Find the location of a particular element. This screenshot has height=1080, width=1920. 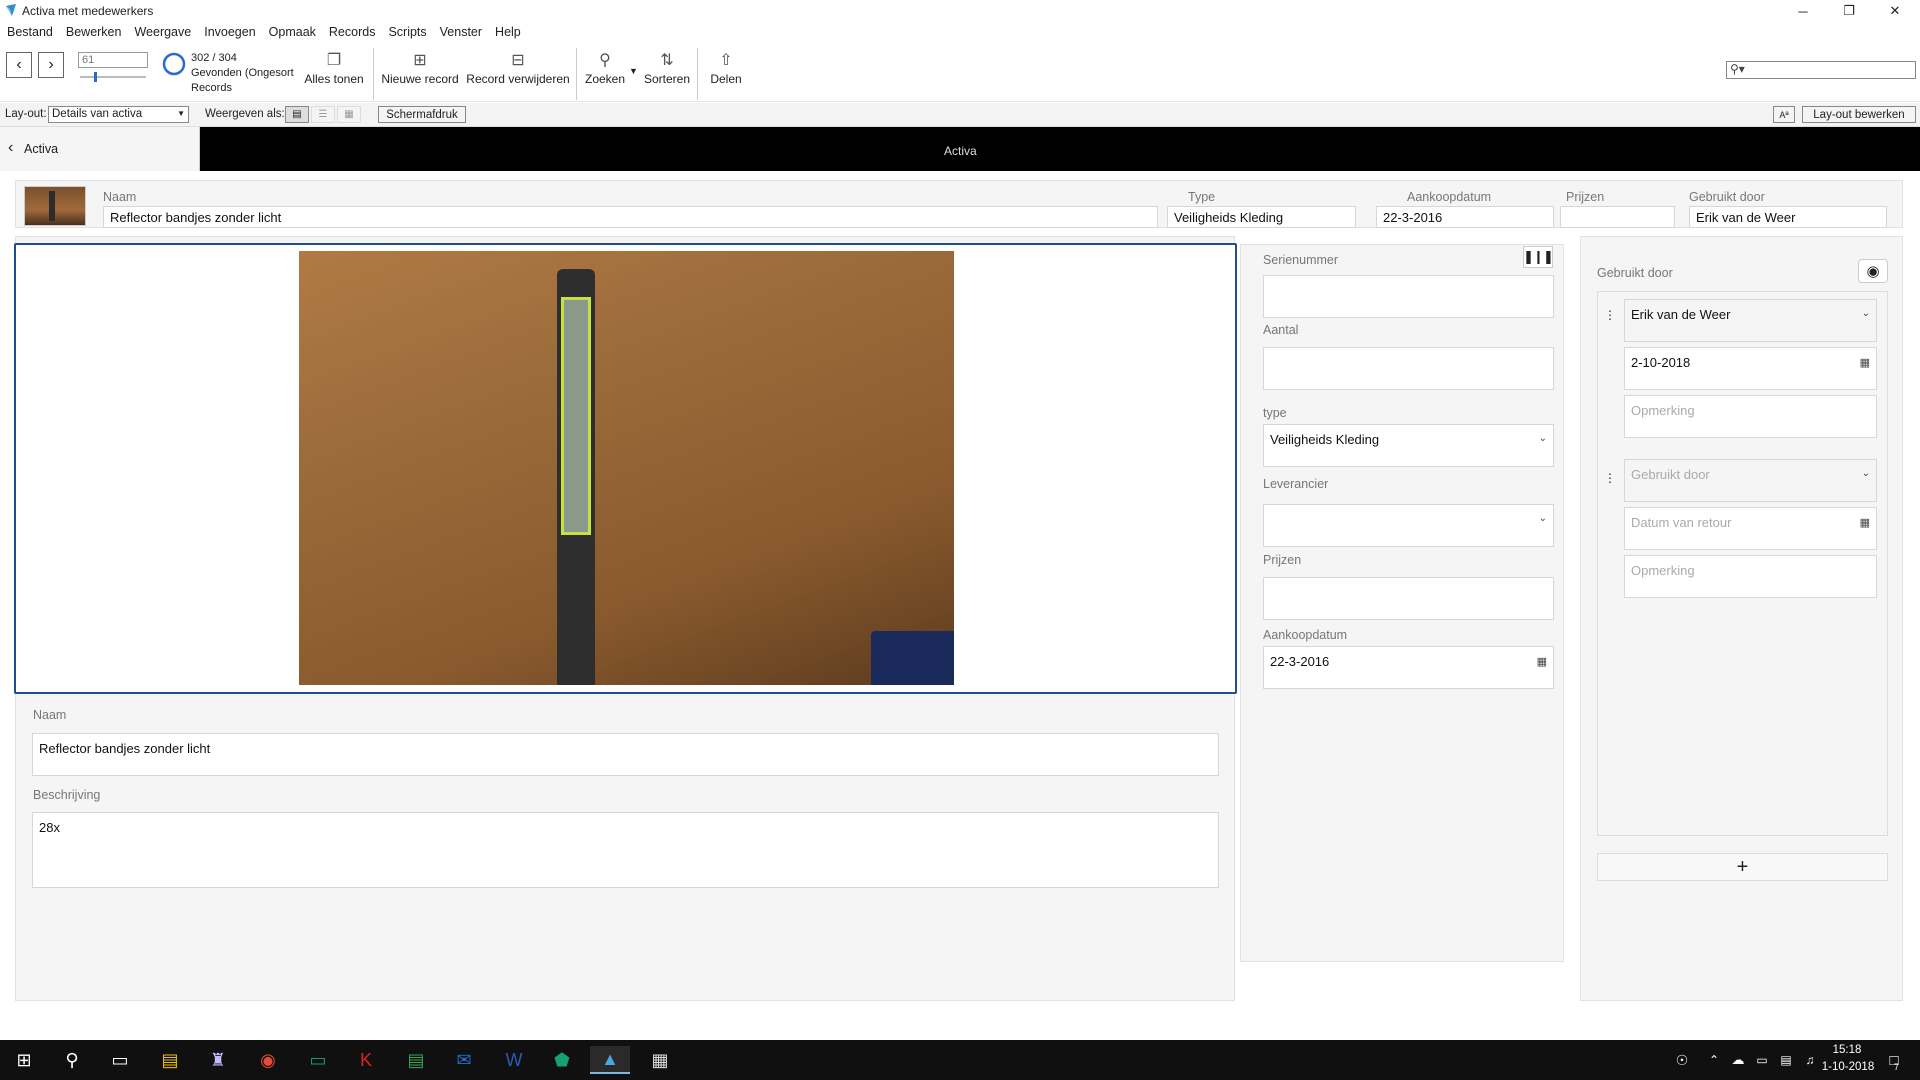

menu-opmaak: Opmaak is located at coordinates (292, 30).